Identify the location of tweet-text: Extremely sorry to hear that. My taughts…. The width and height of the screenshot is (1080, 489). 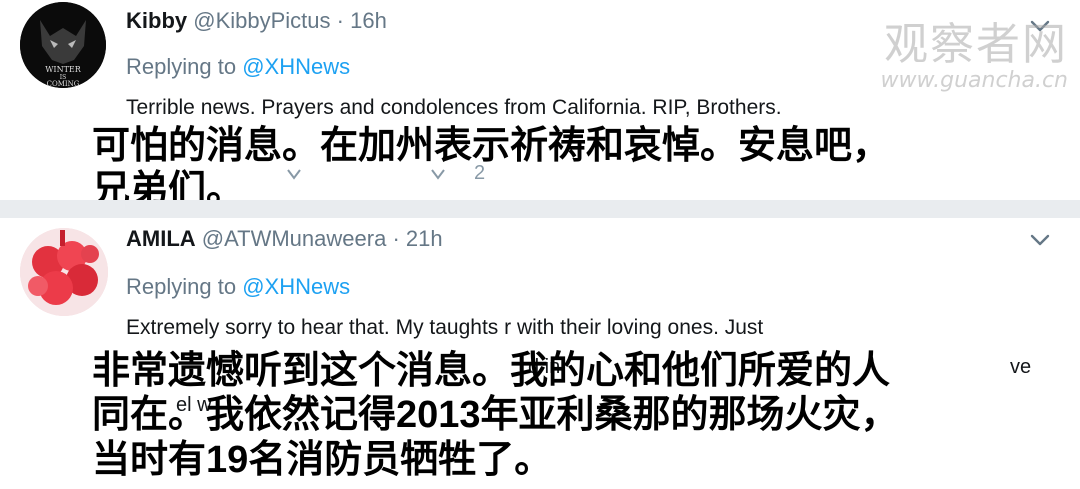
(445, 327).